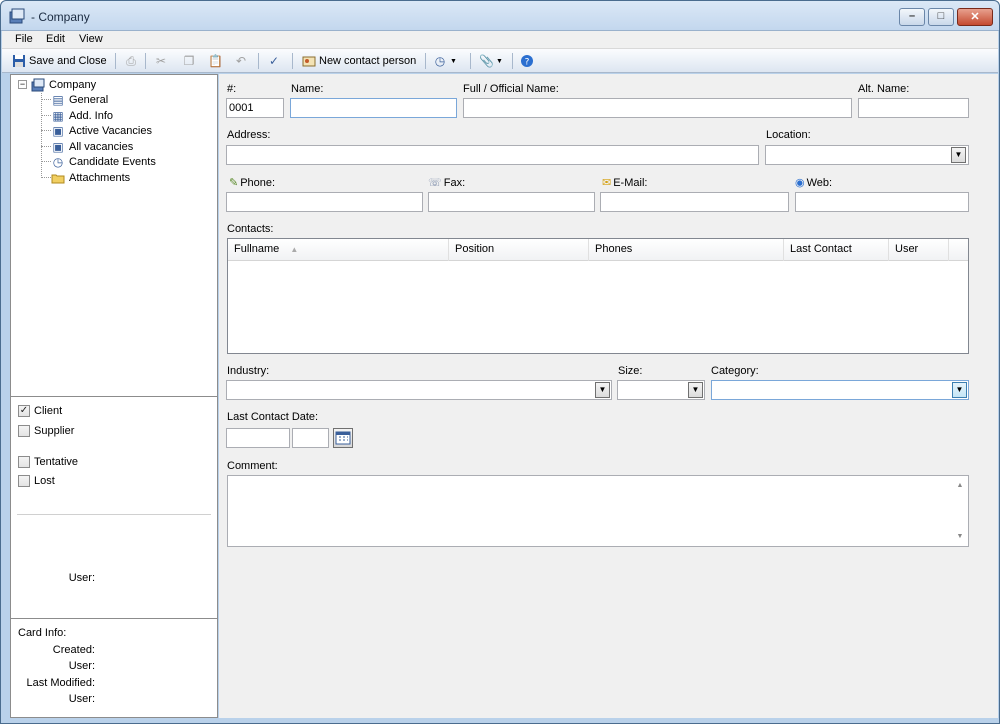 Image resolution: width=1000 pixels, height=724 pixels. I want to click on scroll-up-icon: ▲, so click(960, 485).